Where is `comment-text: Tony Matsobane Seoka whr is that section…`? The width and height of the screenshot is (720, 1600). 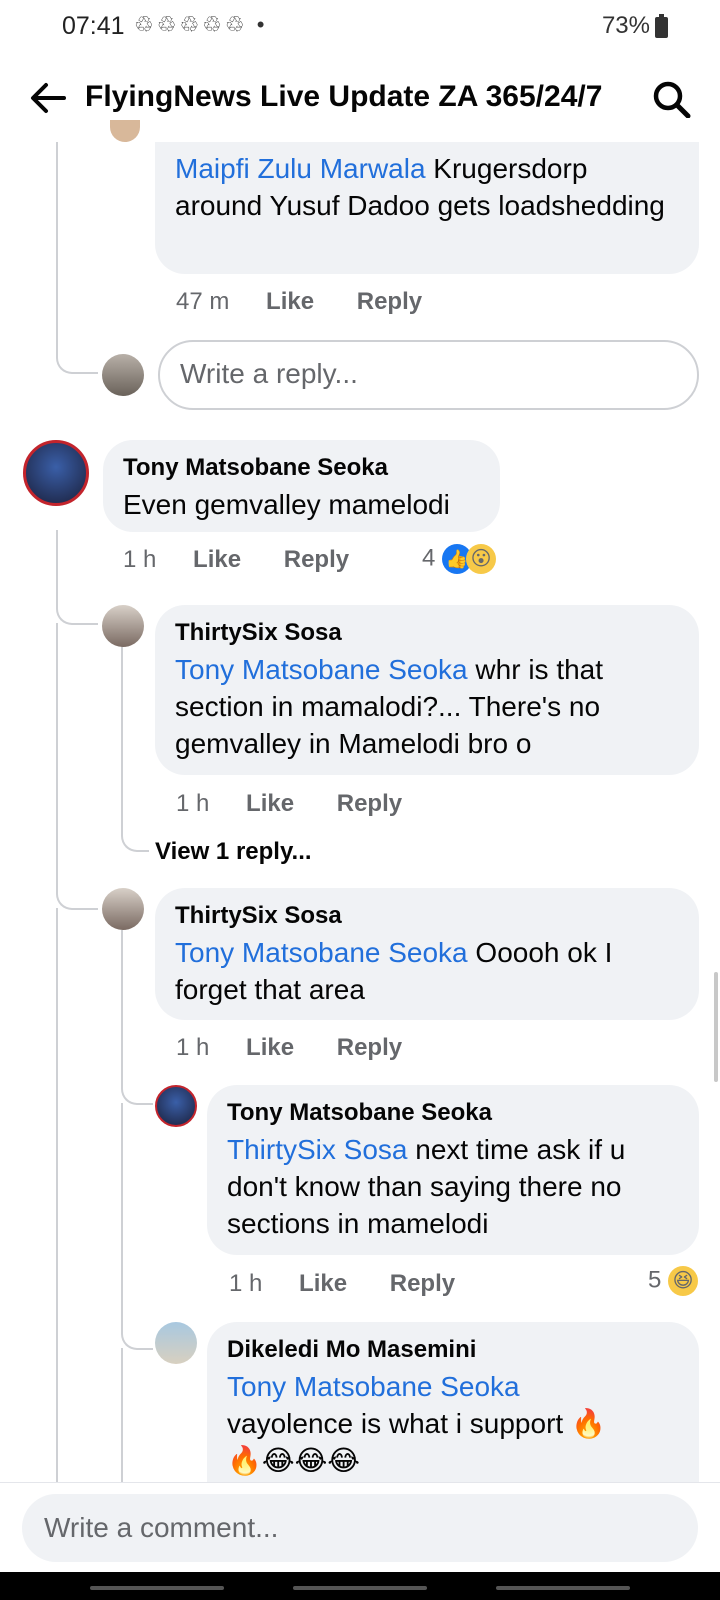 comment-text: Tony Matsobane Seoka whr is that section… is located at coordinates (425, 706).